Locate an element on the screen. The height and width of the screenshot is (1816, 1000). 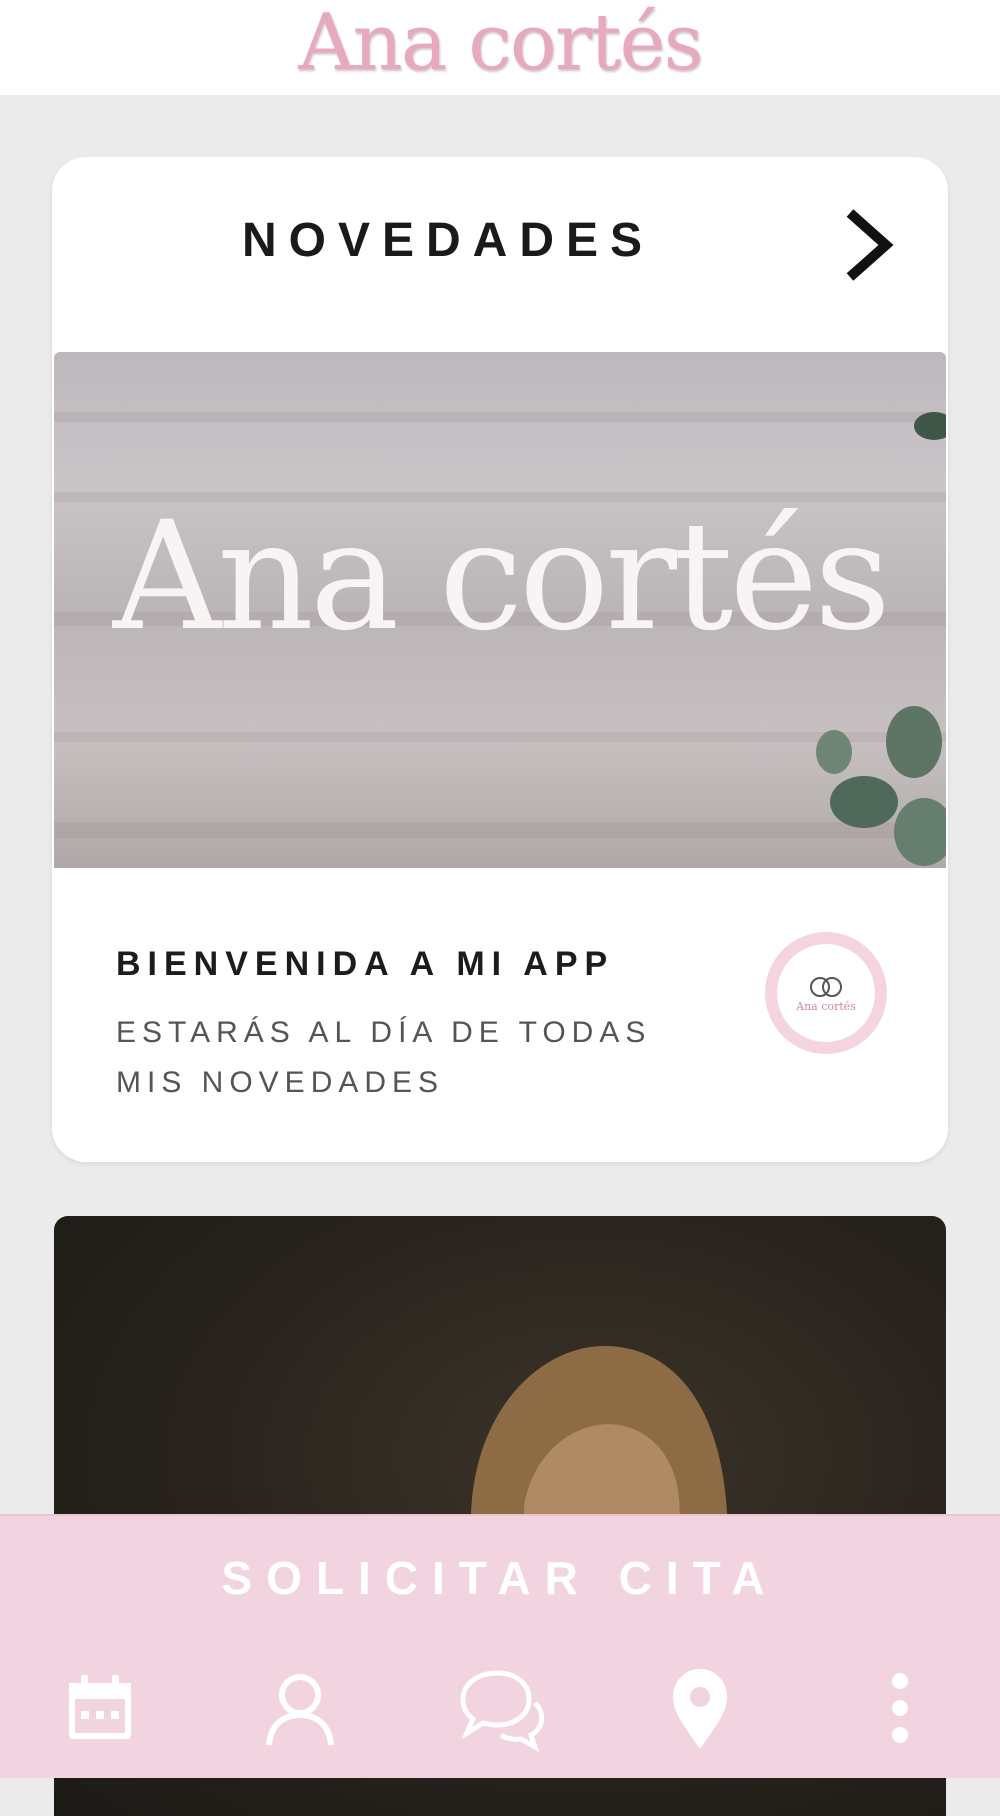
nav-calendar is located at coordinates (100, 1708).